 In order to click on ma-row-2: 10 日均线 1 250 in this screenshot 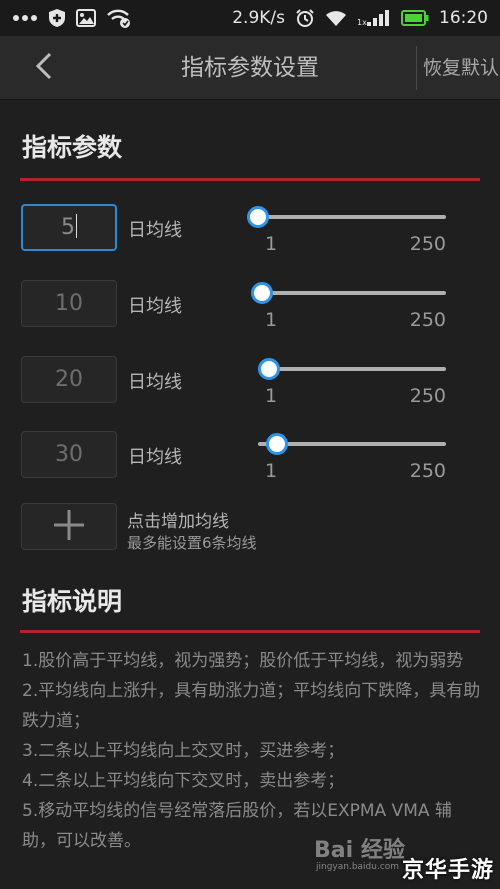, I will do `click(250, 310)`.